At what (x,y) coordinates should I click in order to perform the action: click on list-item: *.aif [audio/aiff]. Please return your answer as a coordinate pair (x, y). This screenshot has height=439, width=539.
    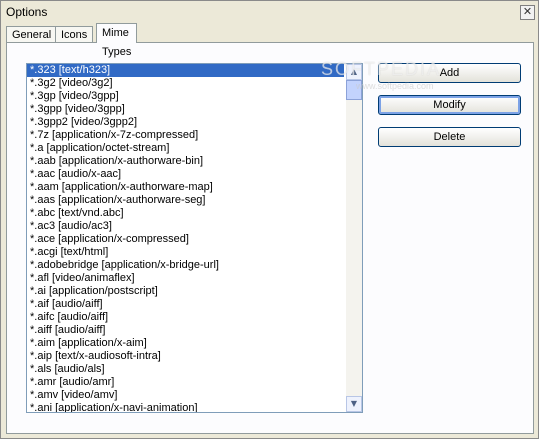
    Looking at the image, I should click on (185, 304).